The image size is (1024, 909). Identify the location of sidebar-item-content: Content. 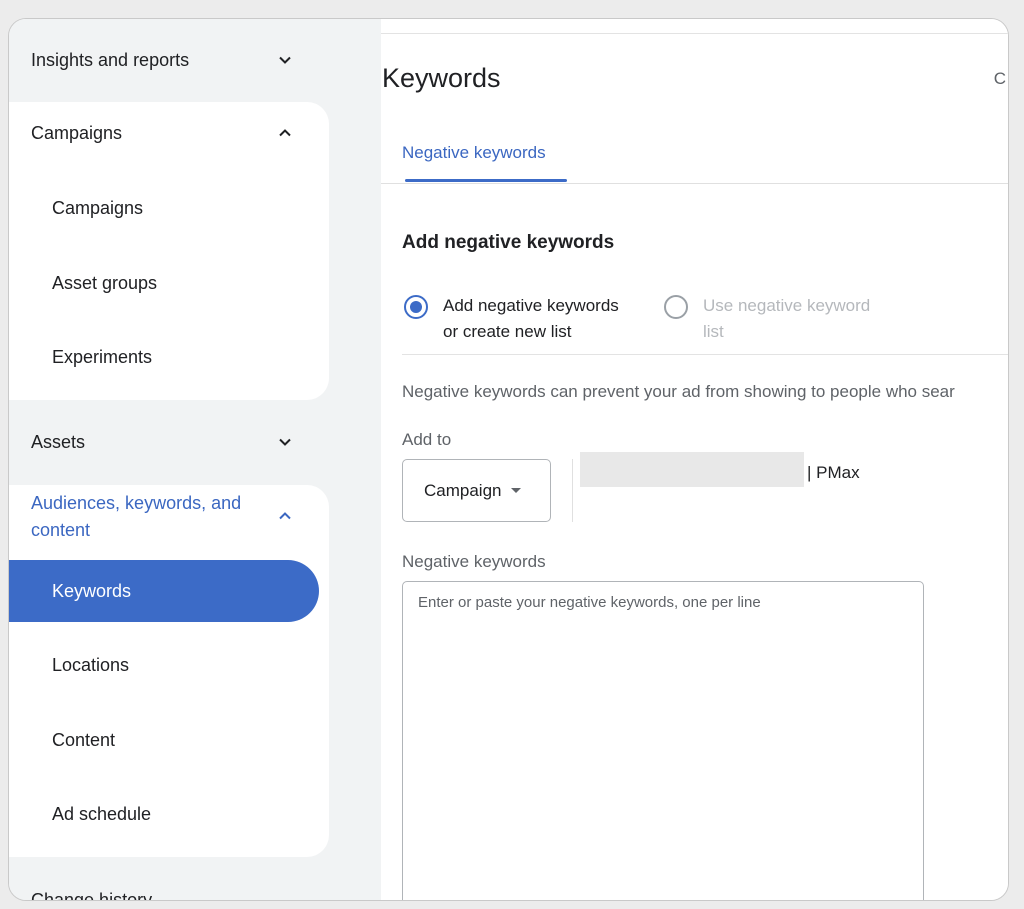
(164, 740).